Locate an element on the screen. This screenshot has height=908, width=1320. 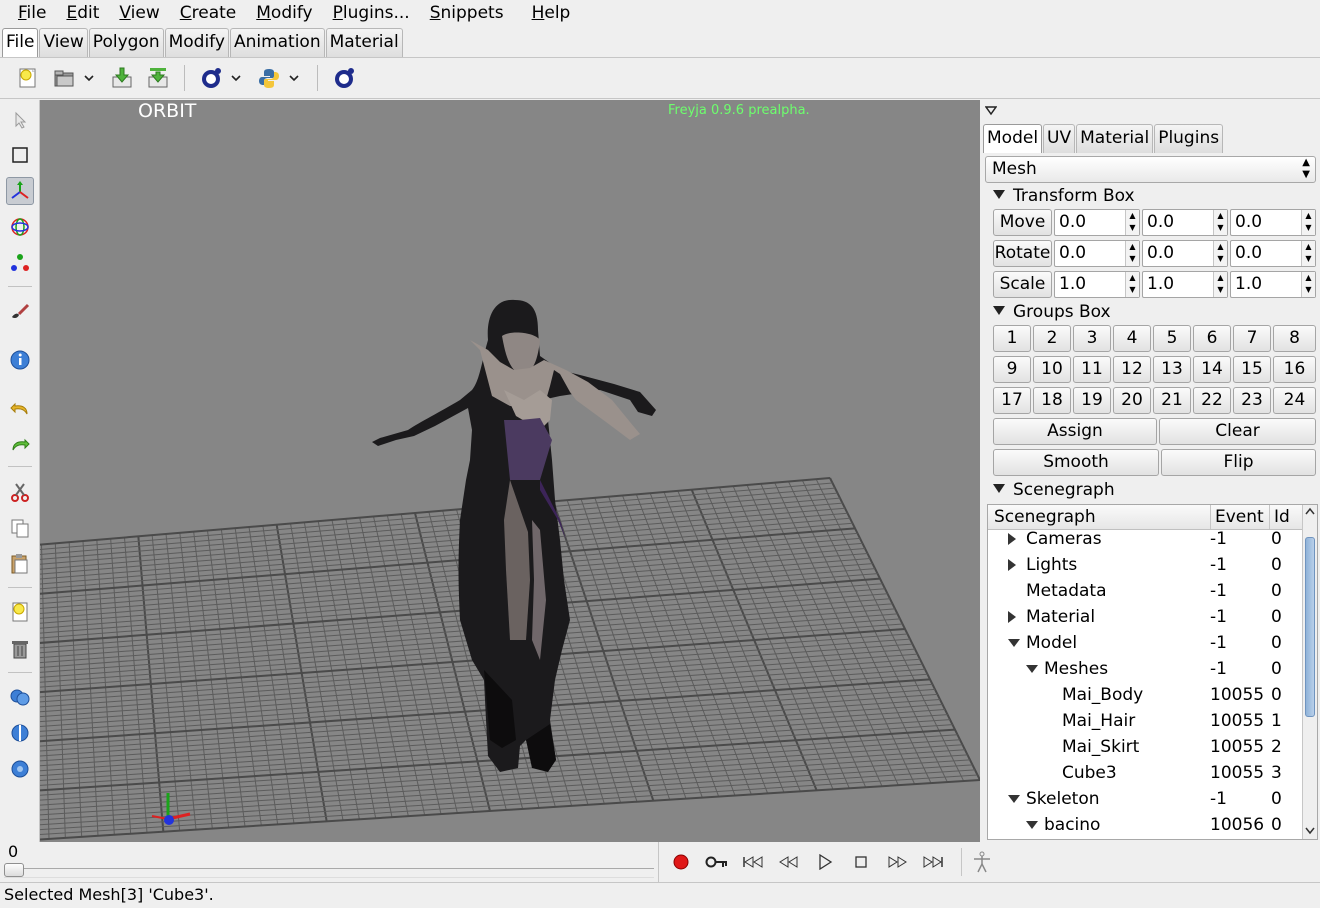
scenegraph-row: Metadata -1 0 is located at coordinates (1145, 591).